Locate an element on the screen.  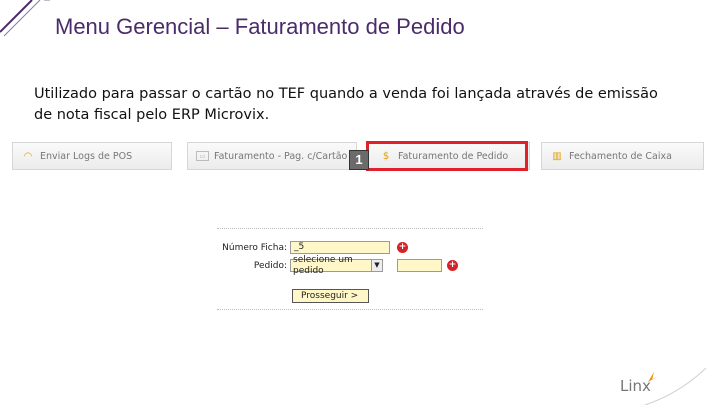
ficha-label: Número Ficha: is located at coordinates (254, 247).